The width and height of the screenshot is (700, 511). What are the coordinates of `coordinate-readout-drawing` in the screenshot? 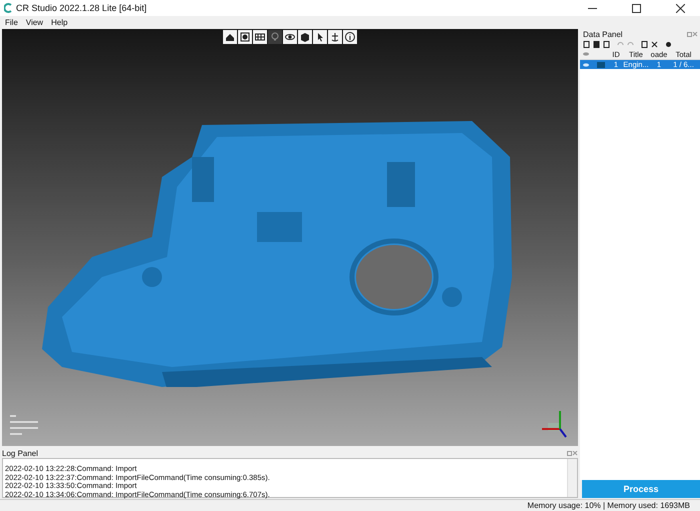 It's located at (25, 426).